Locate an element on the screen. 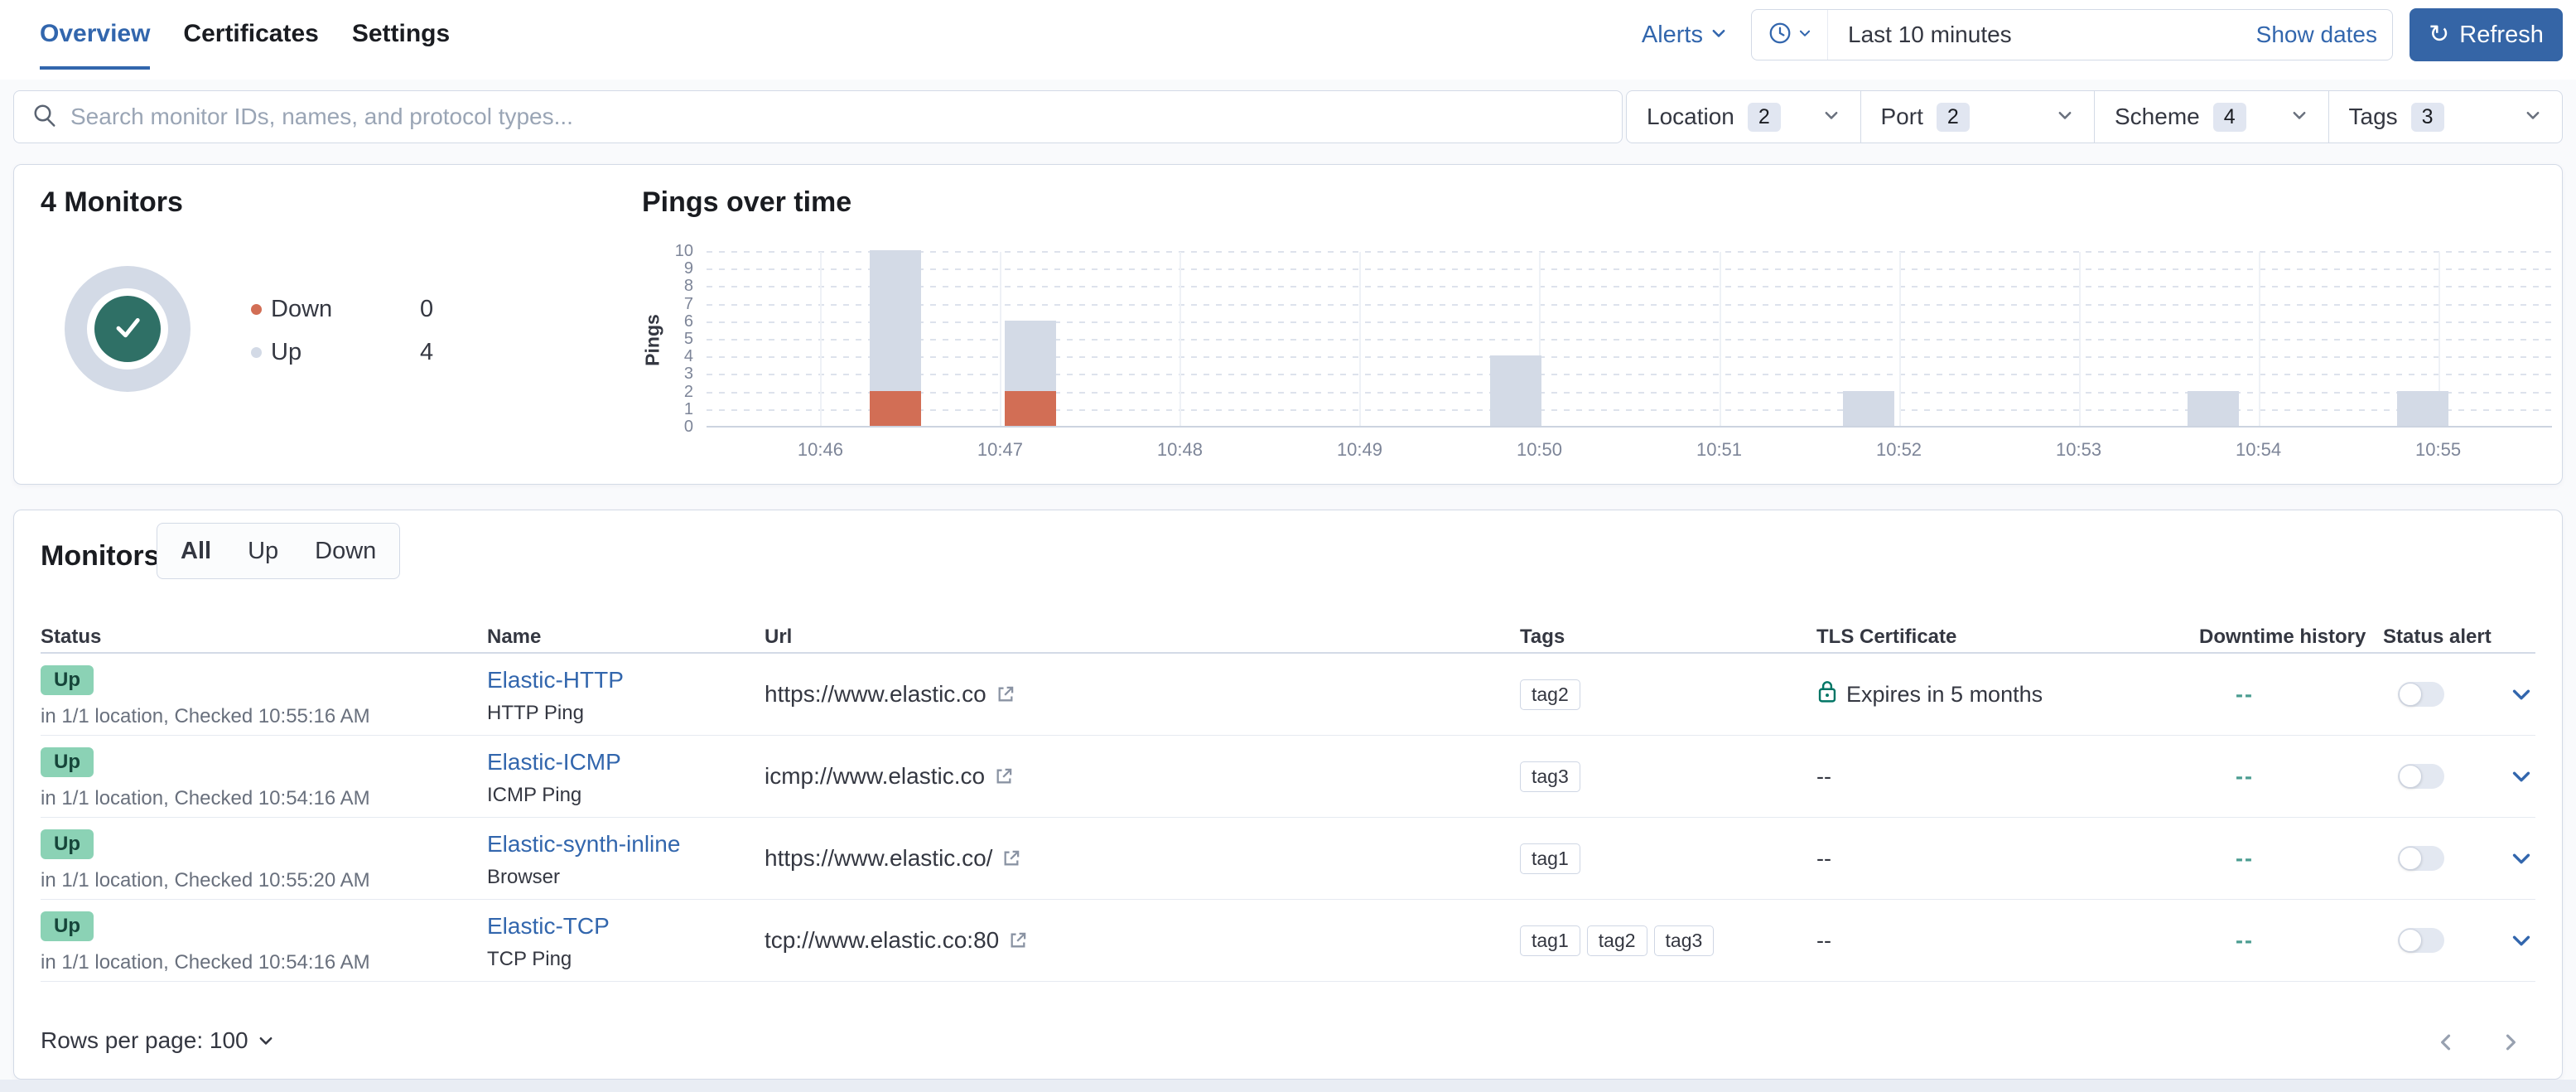 The width and height of the screenshot is (2576, 1092). name-cell: Elastic-ICMP ICMP Ping is located at coordinates (626, 771).